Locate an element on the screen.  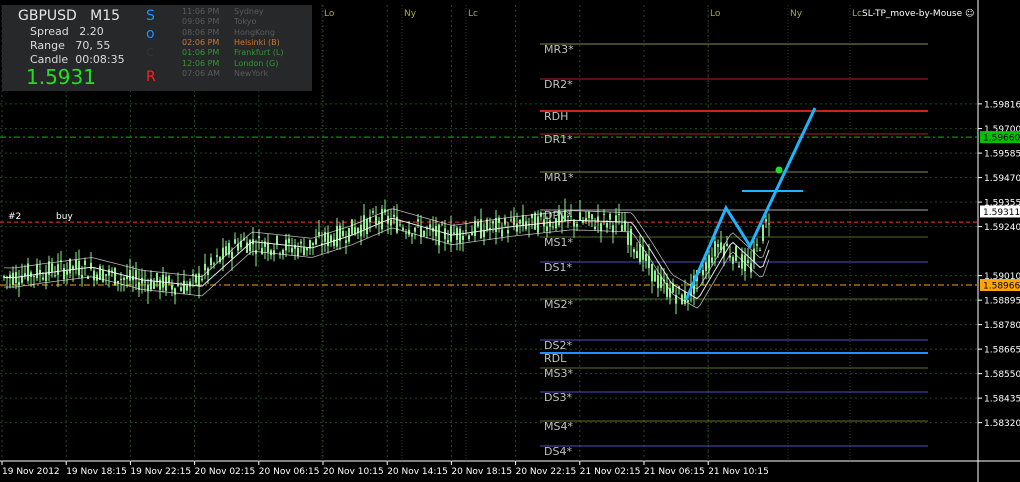
time-tick-label: 21 Nov 06:15 is located at coordinates (674, 472).